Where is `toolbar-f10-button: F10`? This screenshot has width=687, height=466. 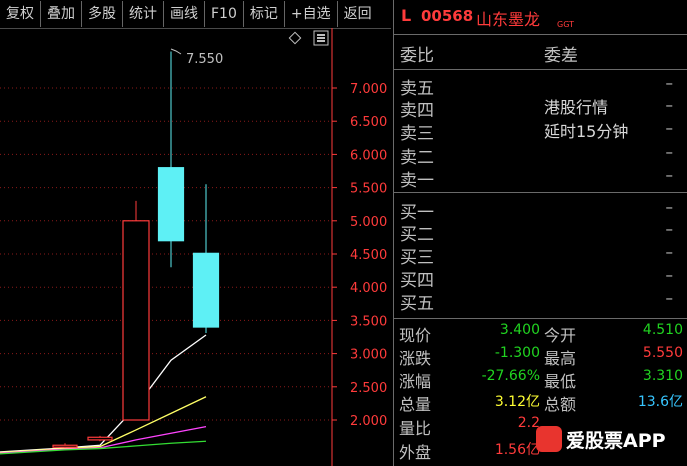 toolbar-f10-button: F10 is located at coordinates (224, 14).